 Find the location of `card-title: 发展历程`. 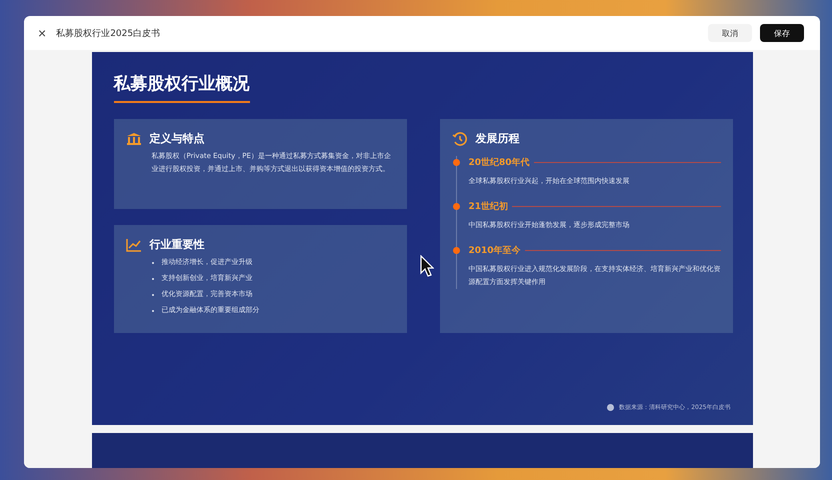

card-title: 发展历程 is located at coordinates (498, 138).